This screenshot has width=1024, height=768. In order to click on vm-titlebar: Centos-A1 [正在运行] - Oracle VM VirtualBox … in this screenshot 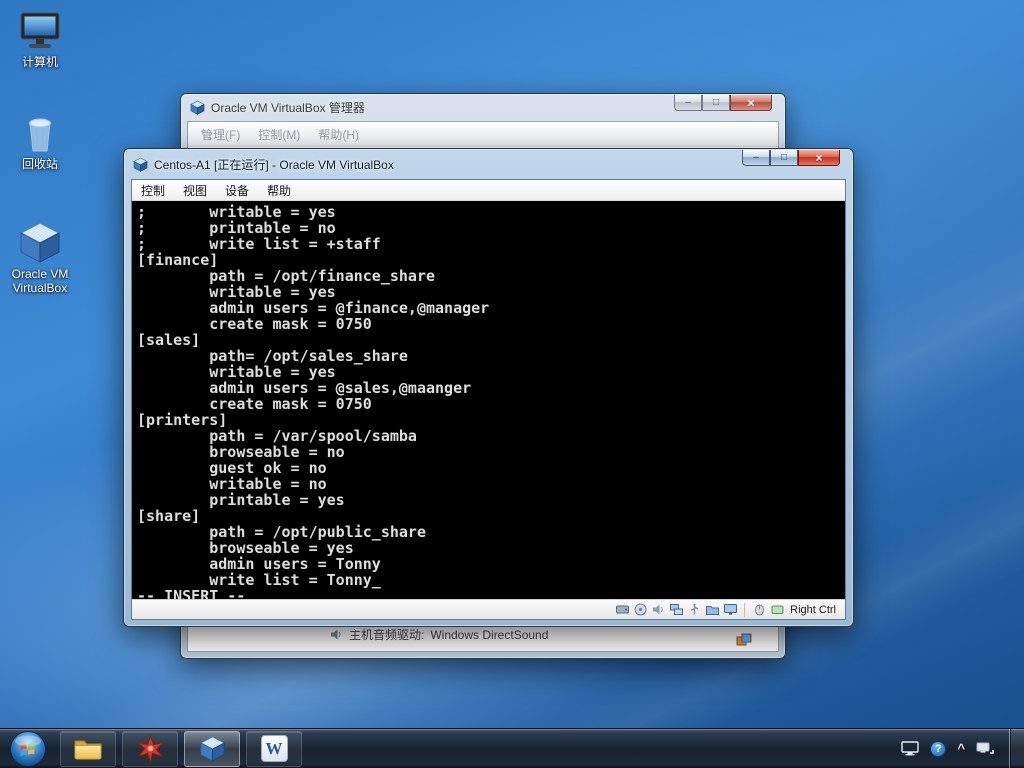, I will do `click(488, 164)`.